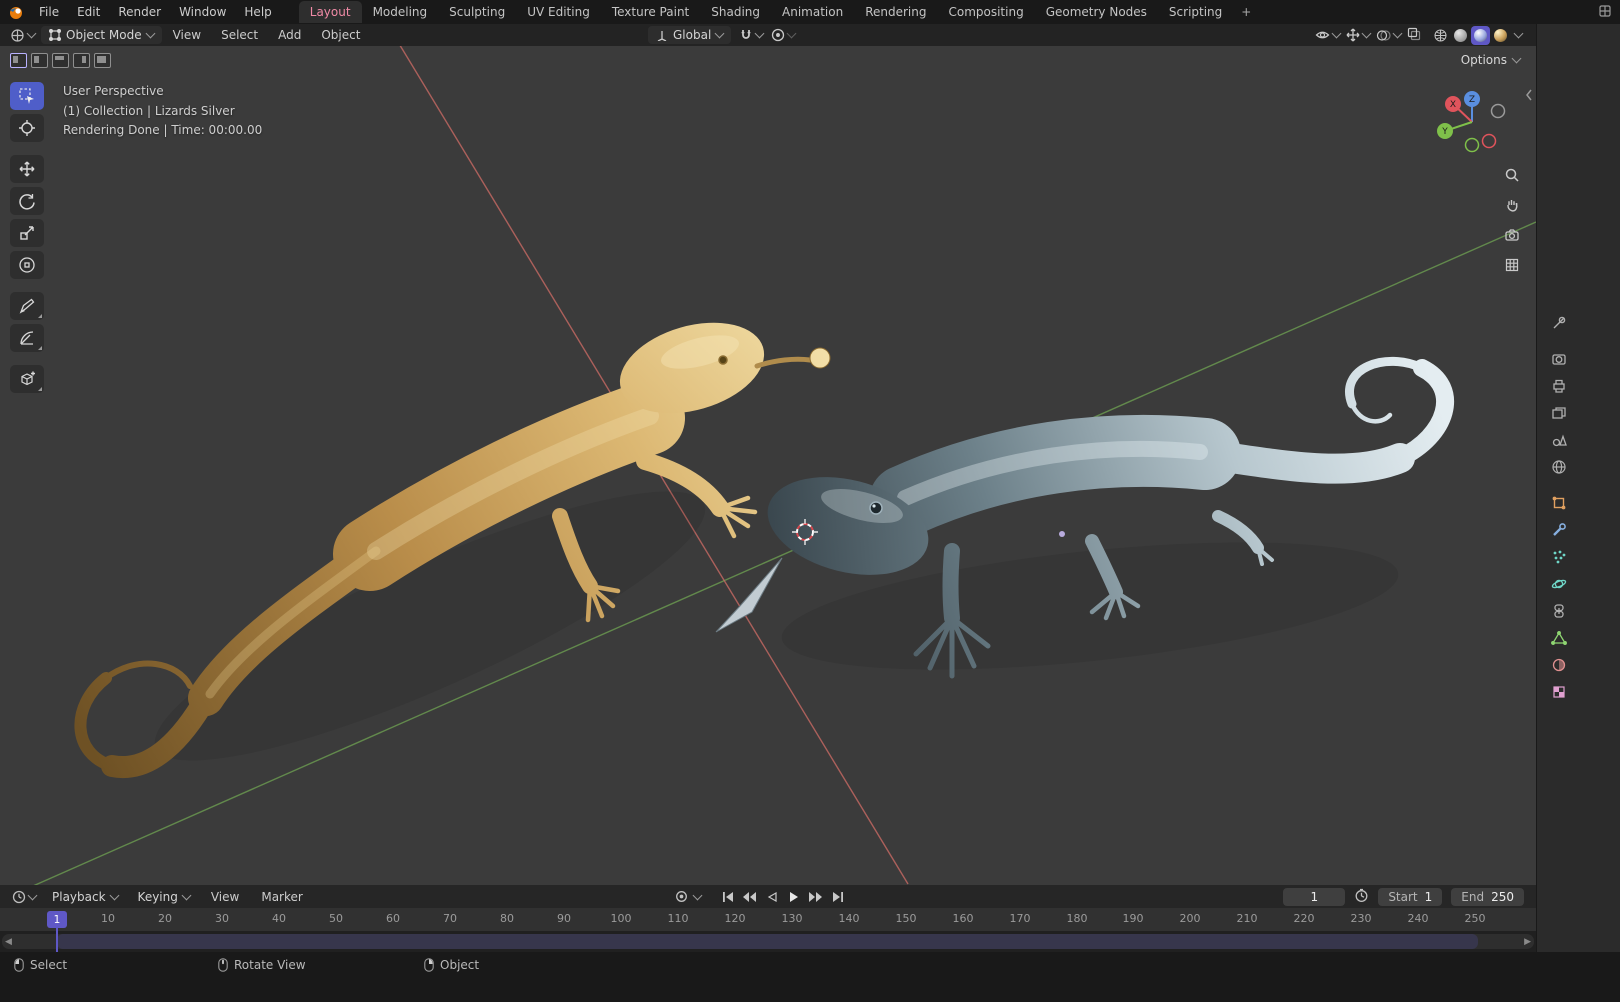 The height and width of the screenshot is (1002, 1620). I want to click on properties-tab-constraints, so click(1559, 611).